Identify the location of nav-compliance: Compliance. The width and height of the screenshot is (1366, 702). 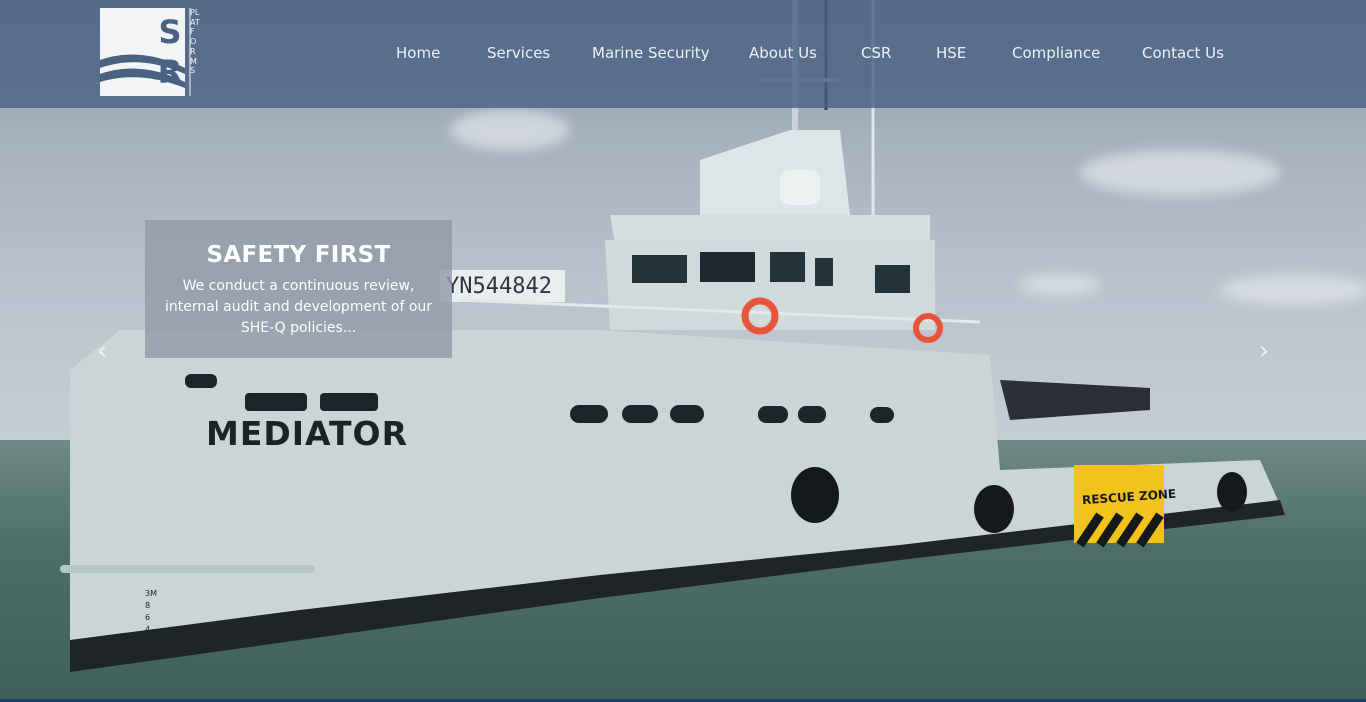
(1056, 53).